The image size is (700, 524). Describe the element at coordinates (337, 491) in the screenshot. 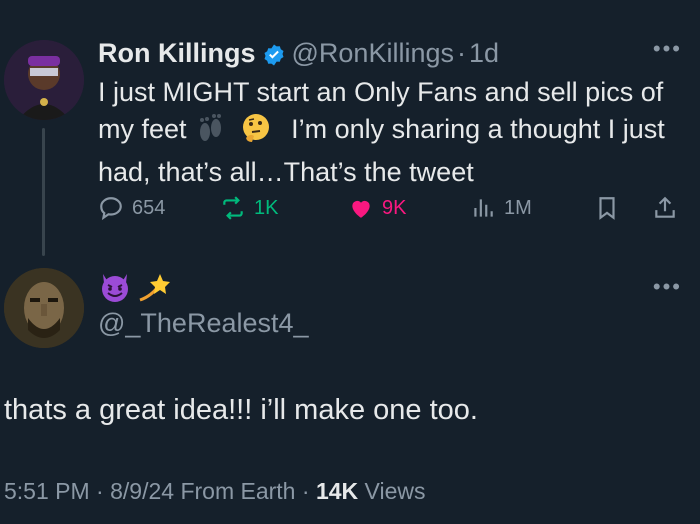

I see `reply-views-count: 14K` at that location.